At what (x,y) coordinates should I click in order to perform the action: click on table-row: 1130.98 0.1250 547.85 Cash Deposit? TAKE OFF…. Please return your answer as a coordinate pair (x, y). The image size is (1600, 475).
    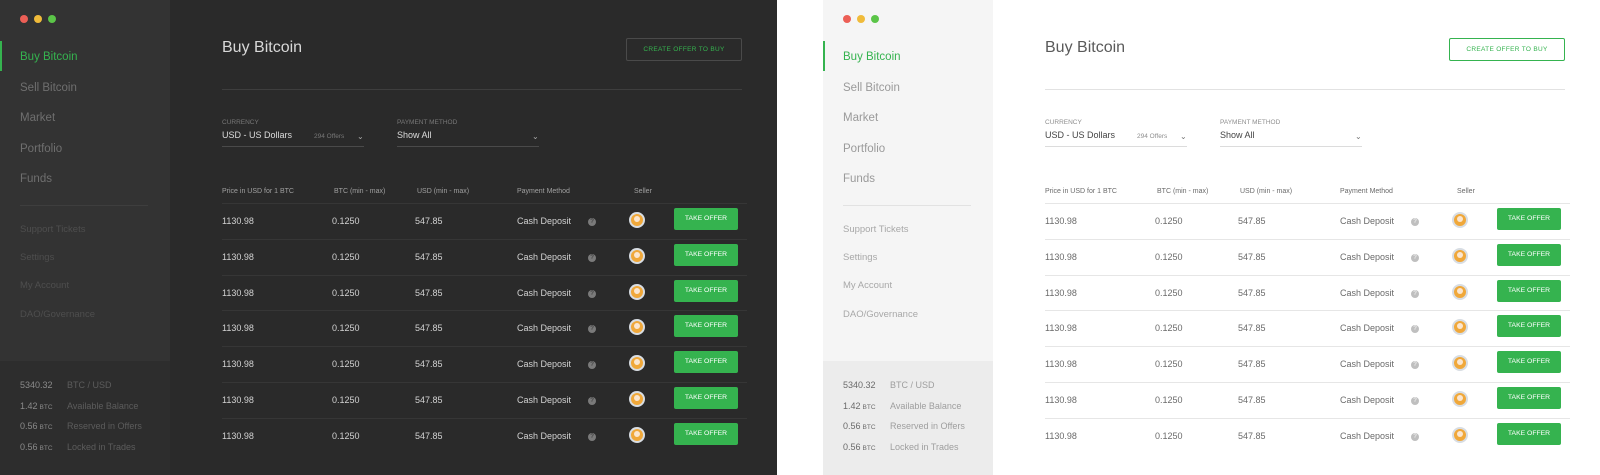
    Looking at the image, I should click on (1307, 399).